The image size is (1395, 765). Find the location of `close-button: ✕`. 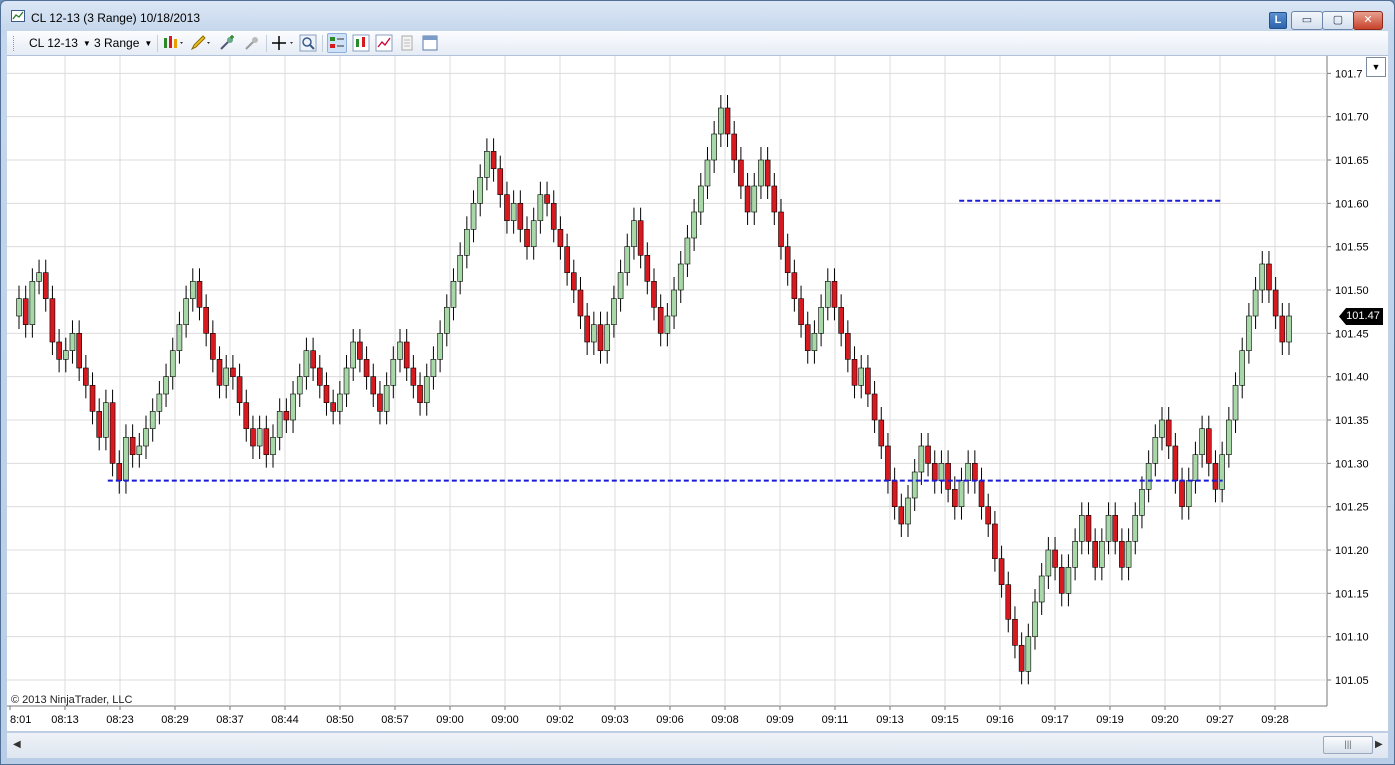

close-button: ✕ is located at coordinates (1368, 20).